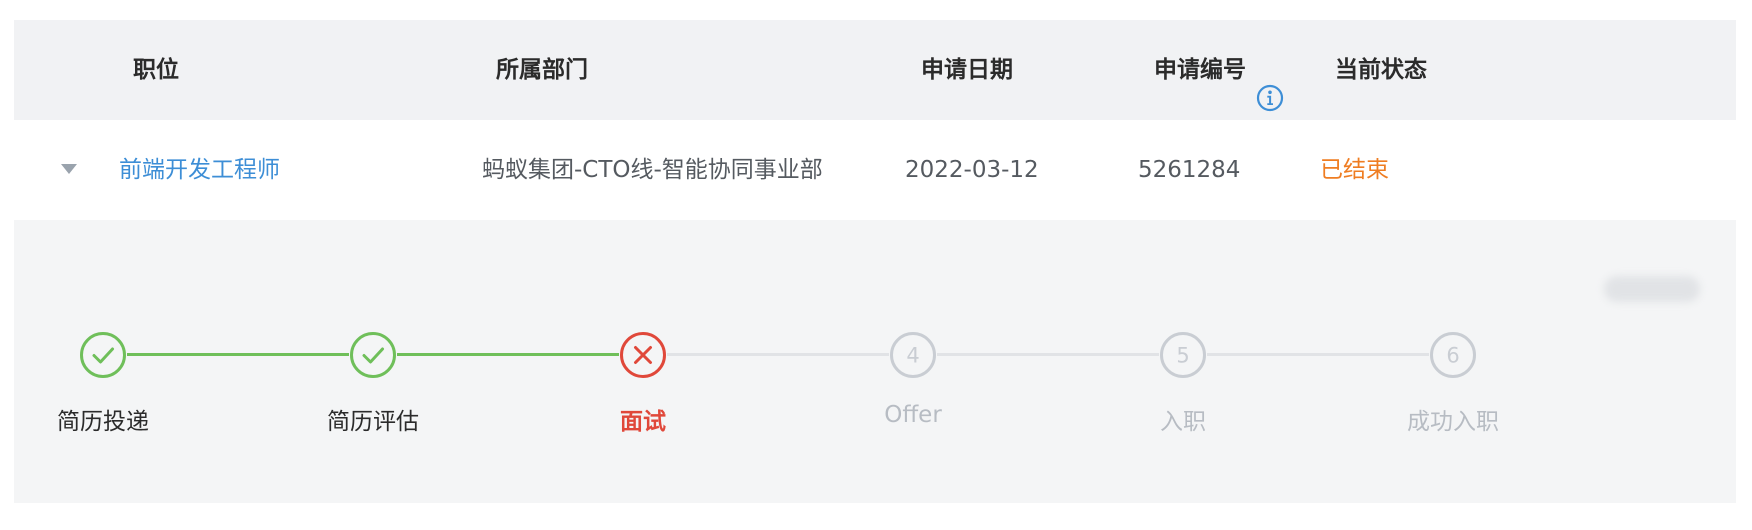 The height and width of the screenshot is (530, 1752). Describe the element at coordinates (1354, 170) in the screenshot. I see `status-badge: 已结束` at that location.